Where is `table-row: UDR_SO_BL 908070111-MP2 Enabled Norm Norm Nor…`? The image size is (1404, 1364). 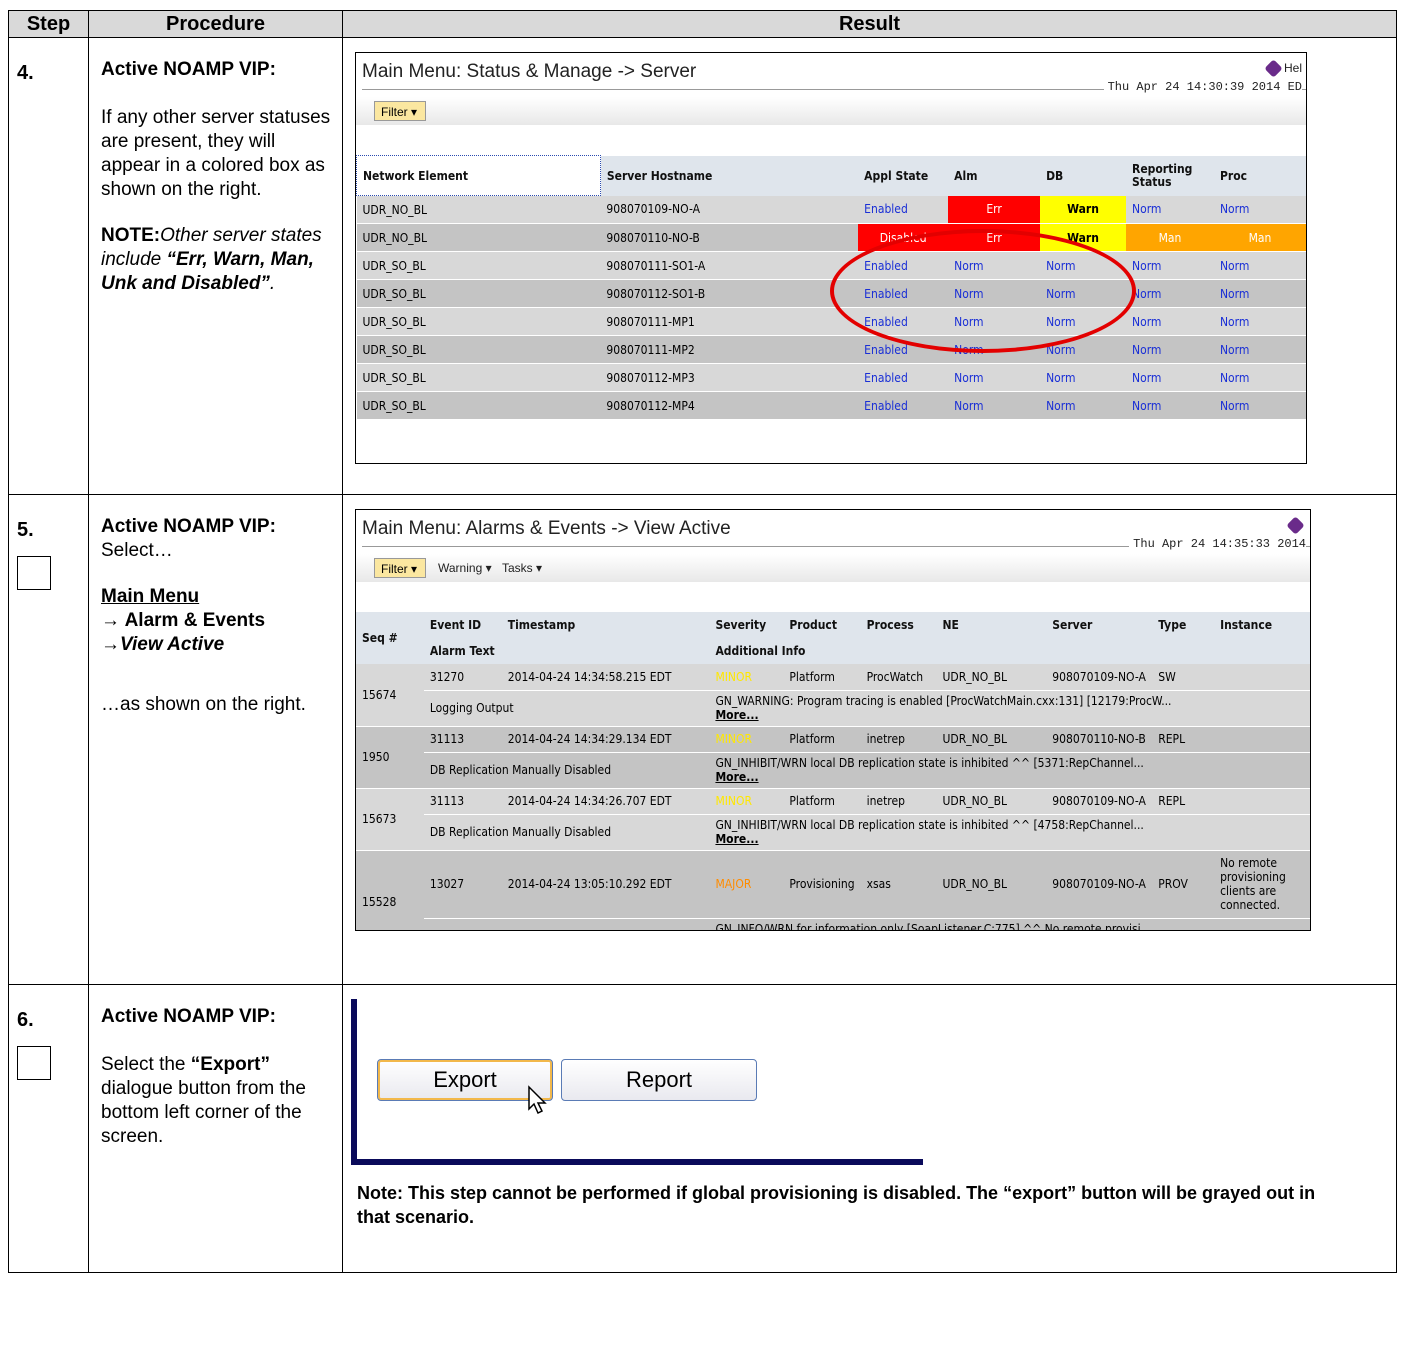 table-row: UDR_SO_BL 908070111-MP2 Enabled Norm Norm Nor… is located at coordinates (831, 349).